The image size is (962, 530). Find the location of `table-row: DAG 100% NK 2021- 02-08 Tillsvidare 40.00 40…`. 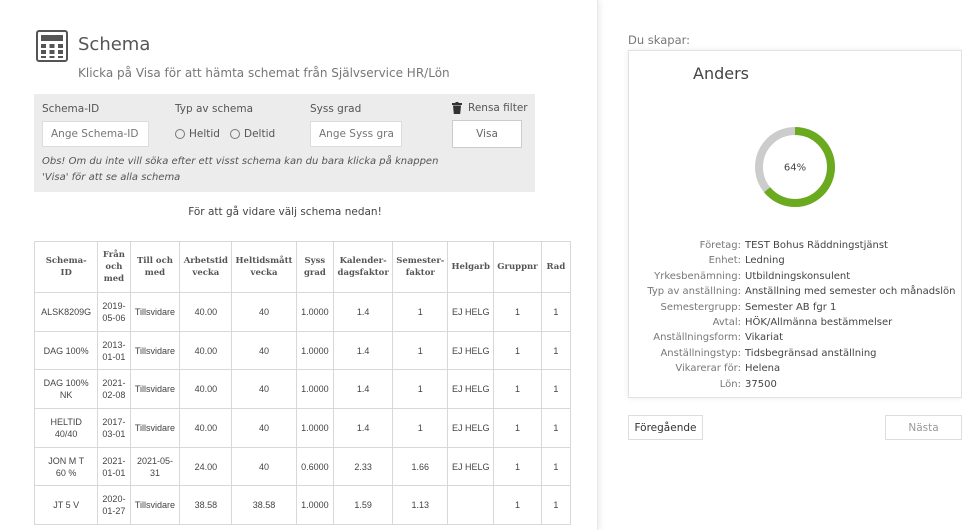

table-row: DAG 100% NK 2021- 02-08 Tillsvidare 40.00 40… is located at coordinates (302, 389).